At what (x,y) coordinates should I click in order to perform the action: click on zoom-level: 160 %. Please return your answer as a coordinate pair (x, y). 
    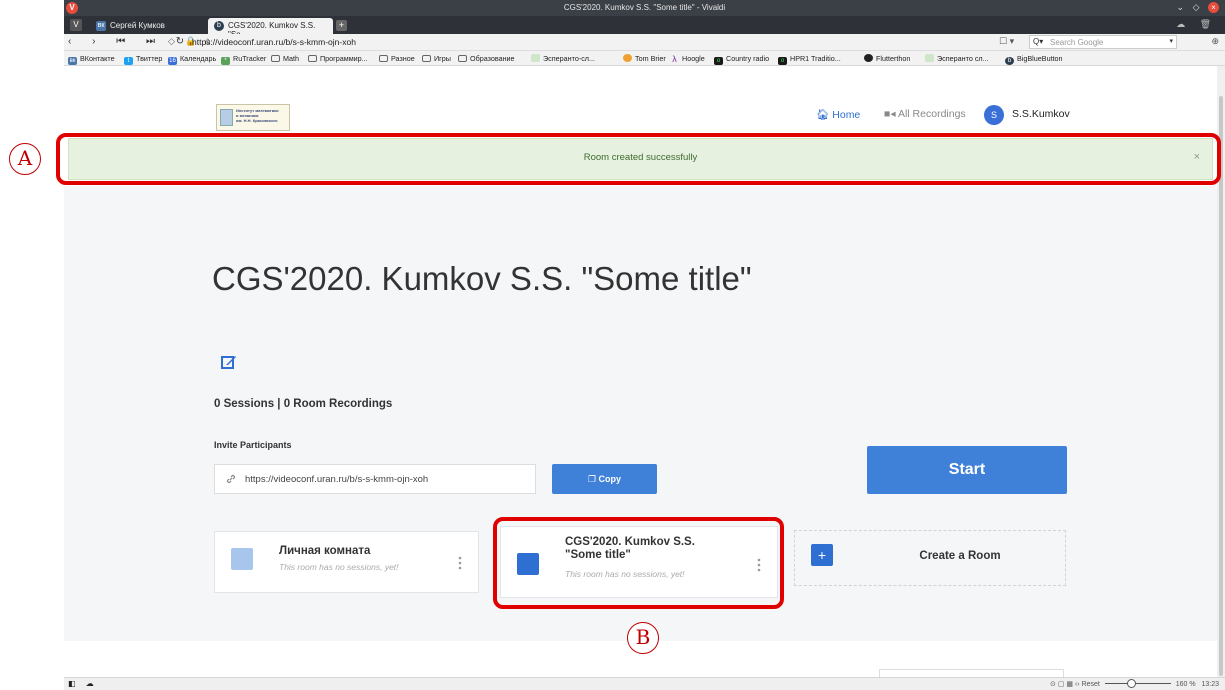
    Looking at the image, I should click on (1185, 684).